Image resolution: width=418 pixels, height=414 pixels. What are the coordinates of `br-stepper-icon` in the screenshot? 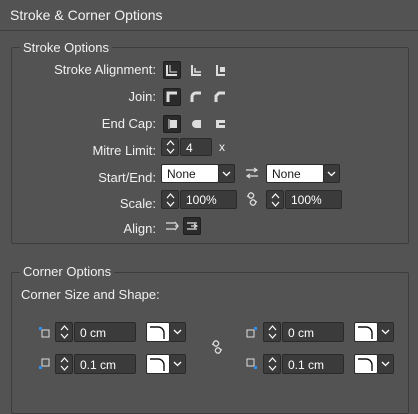 It's located at (272, 364).